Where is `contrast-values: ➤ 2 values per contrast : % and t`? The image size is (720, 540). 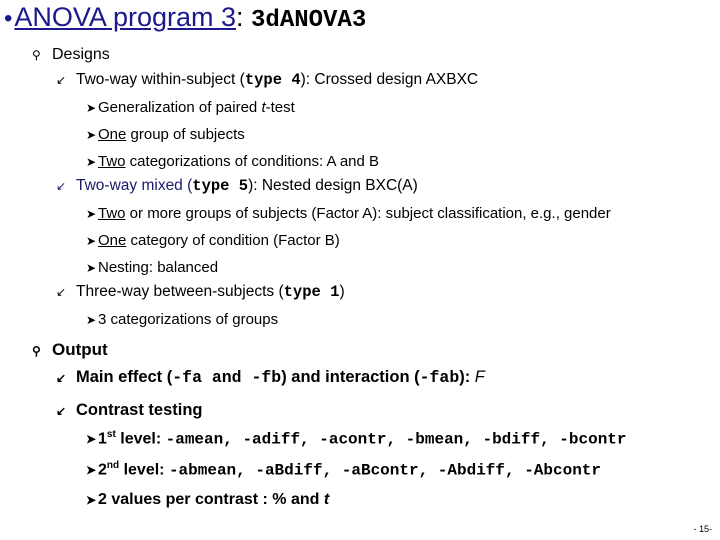
contrast-values: ➤ 2 values per contrast : % and t is located at coordinates (208, 499).